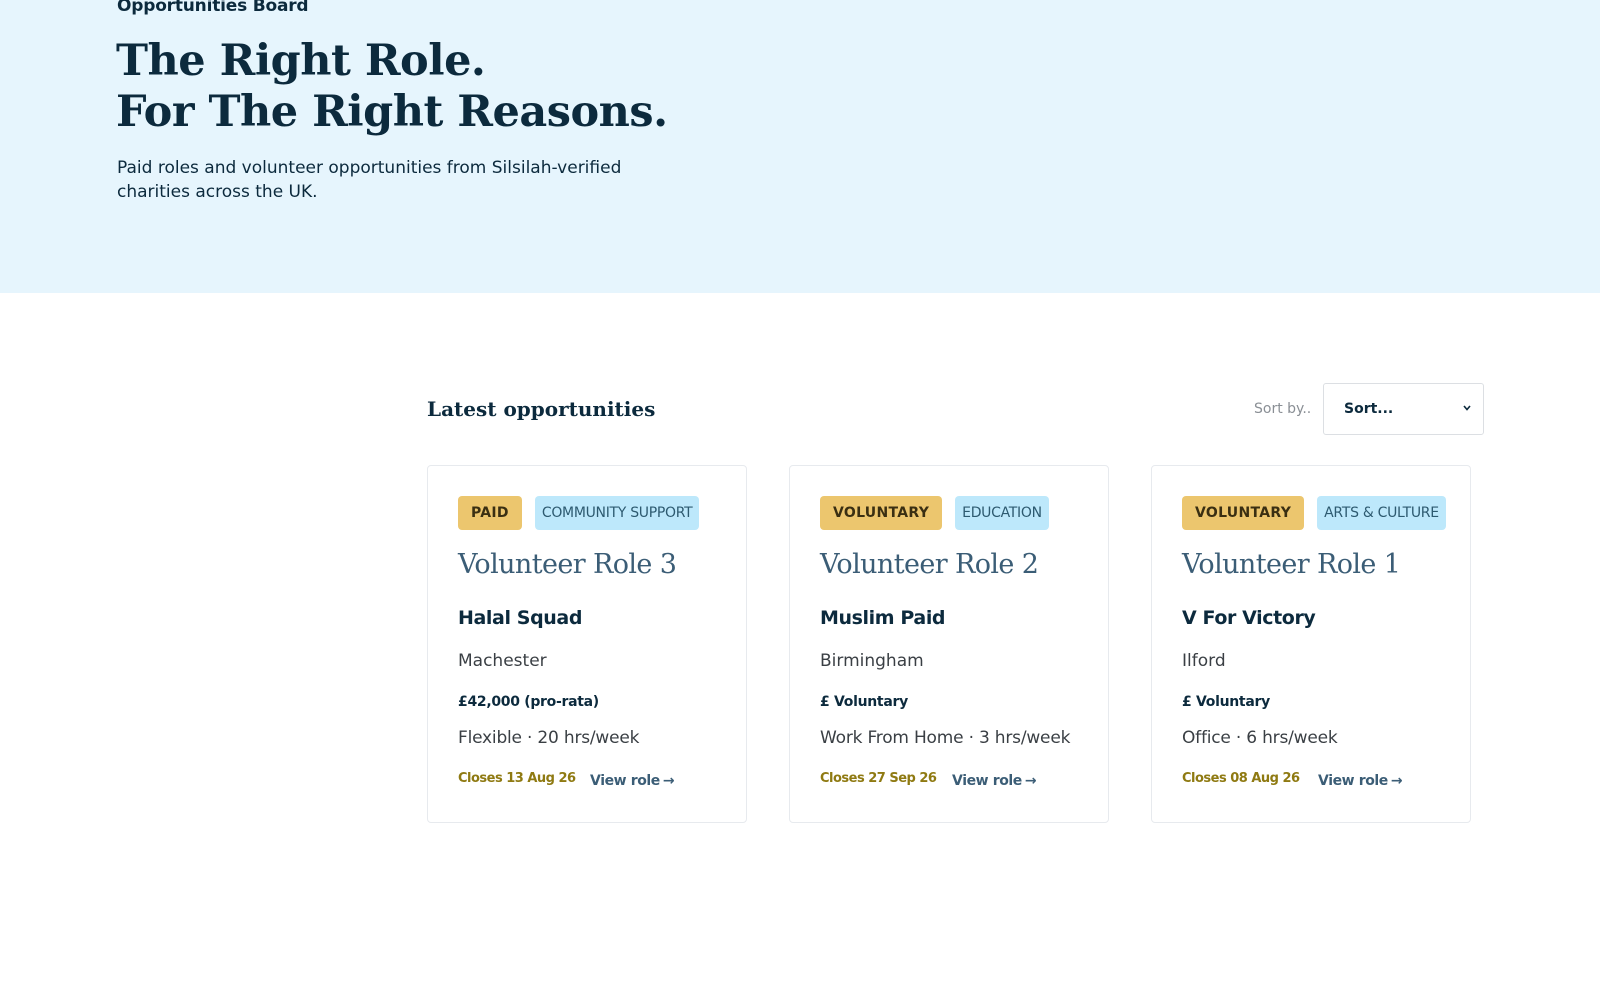 The height and width of the screenshot is (1000, 1600). What do you see at coordinates (1314, 513) in the screenshot?
I see `card-tags: VOLUNTARY ARTS & CULTURE` at bounding box center [1314, 513].